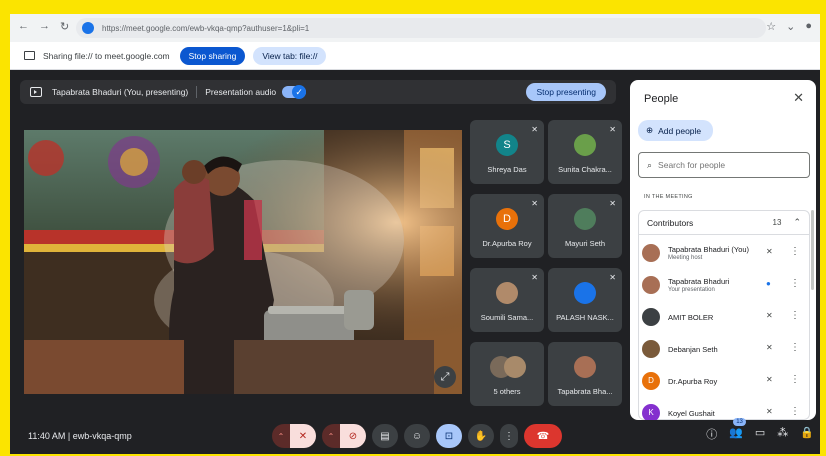 The image size is (826, 456). Describe the element at coordinates (507, 145) in the screenshot. I see `avatar: S` at that location.